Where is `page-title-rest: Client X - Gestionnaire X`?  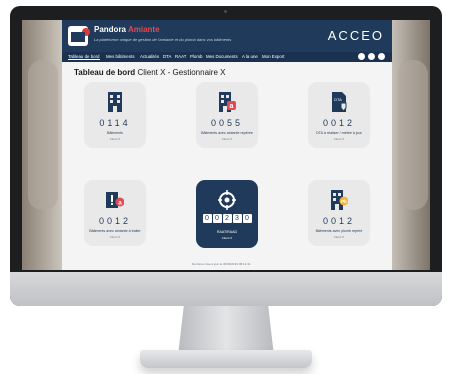 page-title-rest: Client X - Gestionnaire X is located at coordinates (181, 72).